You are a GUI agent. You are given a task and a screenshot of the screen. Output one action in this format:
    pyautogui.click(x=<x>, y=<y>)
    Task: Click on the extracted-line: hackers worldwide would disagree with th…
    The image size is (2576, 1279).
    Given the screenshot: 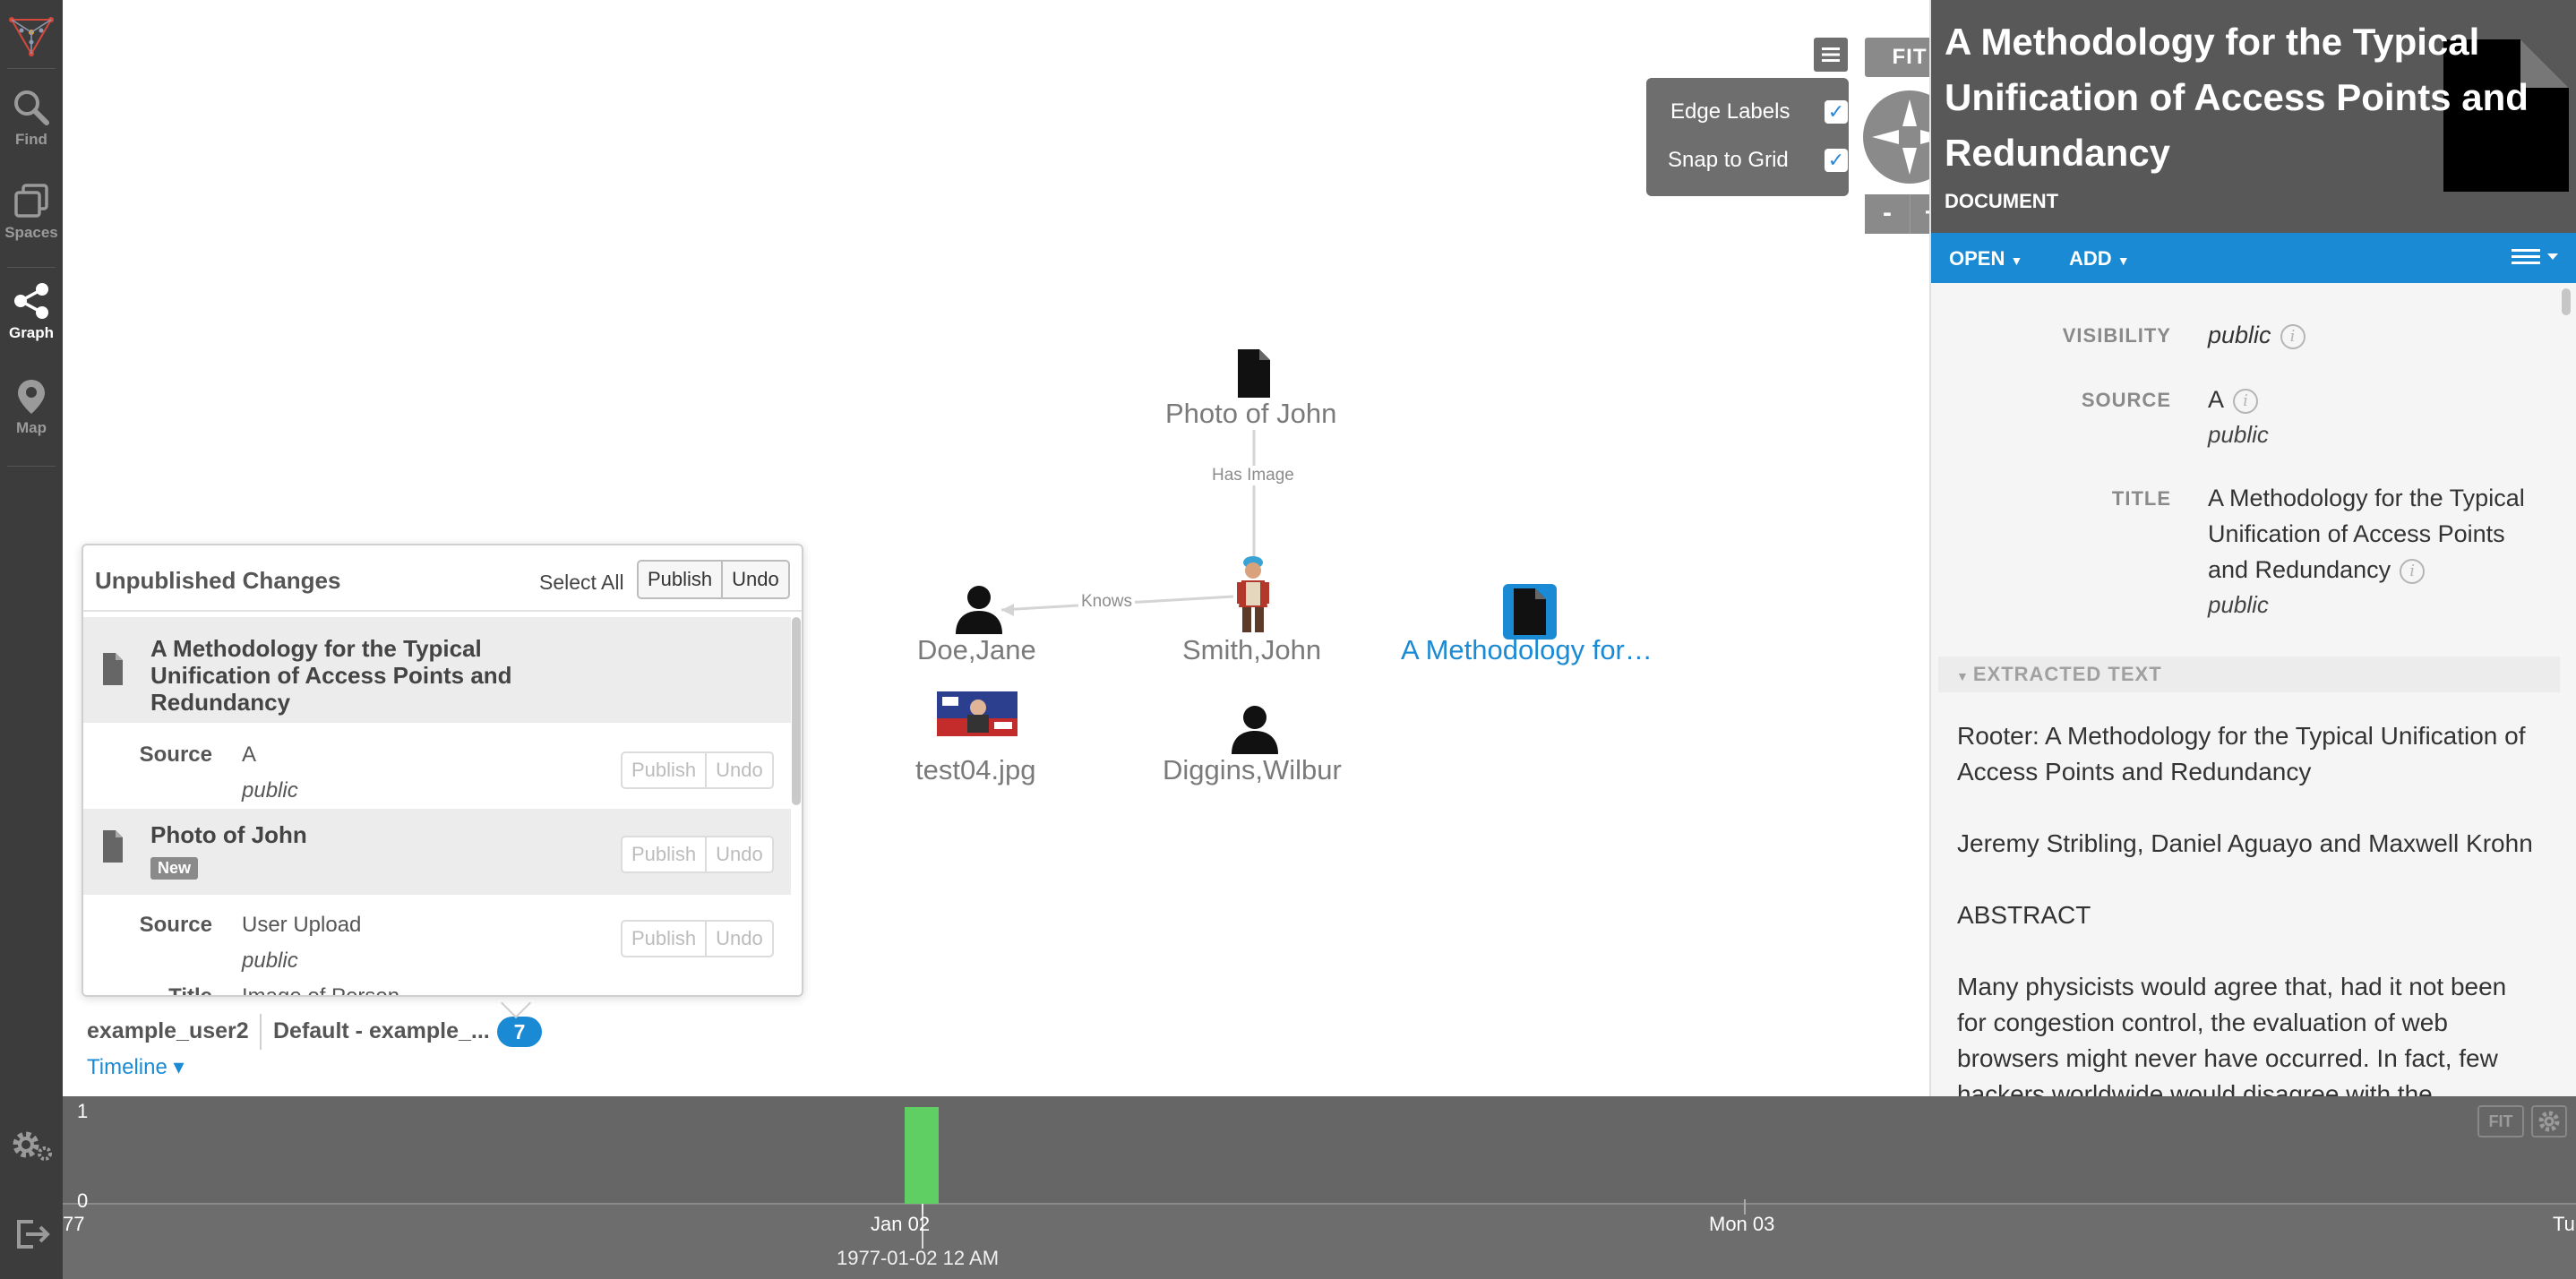 What is the action you would take?
    pyautogui.click(x=2195, y=1088)
    